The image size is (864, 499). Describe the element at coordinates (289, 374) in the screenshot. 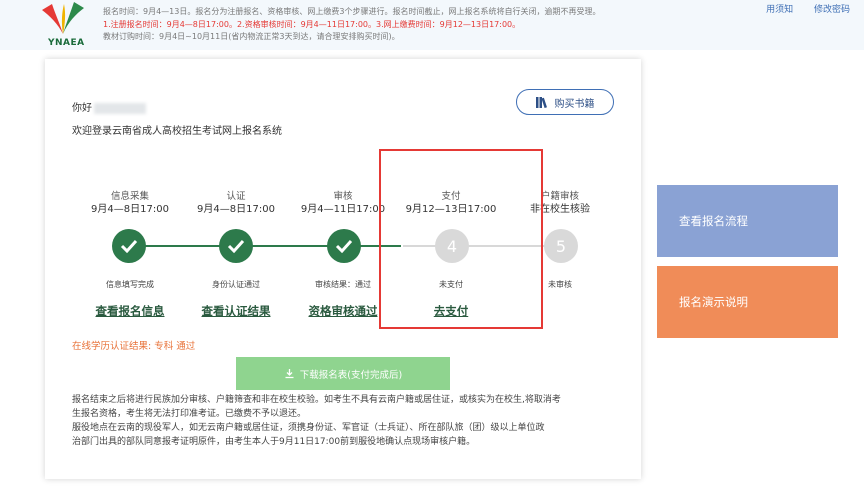

I see `download-icon` at that location.